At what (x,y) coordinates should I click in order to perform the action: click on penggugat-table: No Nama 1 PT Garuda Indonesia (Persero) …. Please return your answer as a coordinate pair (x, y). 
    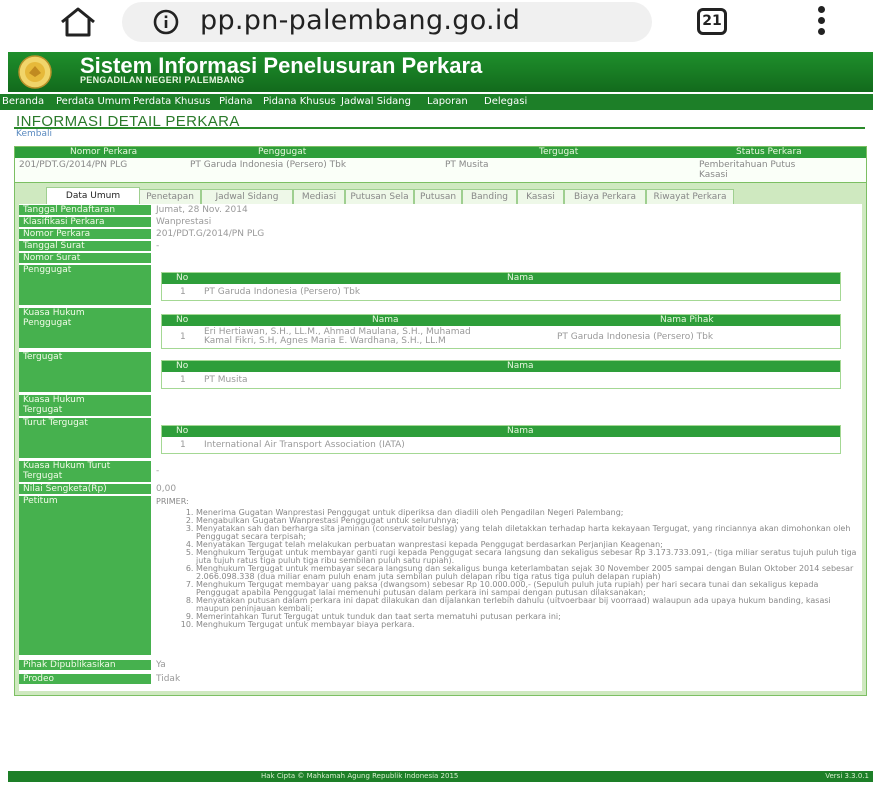
    Looking at the image, I should click on (501, 286).